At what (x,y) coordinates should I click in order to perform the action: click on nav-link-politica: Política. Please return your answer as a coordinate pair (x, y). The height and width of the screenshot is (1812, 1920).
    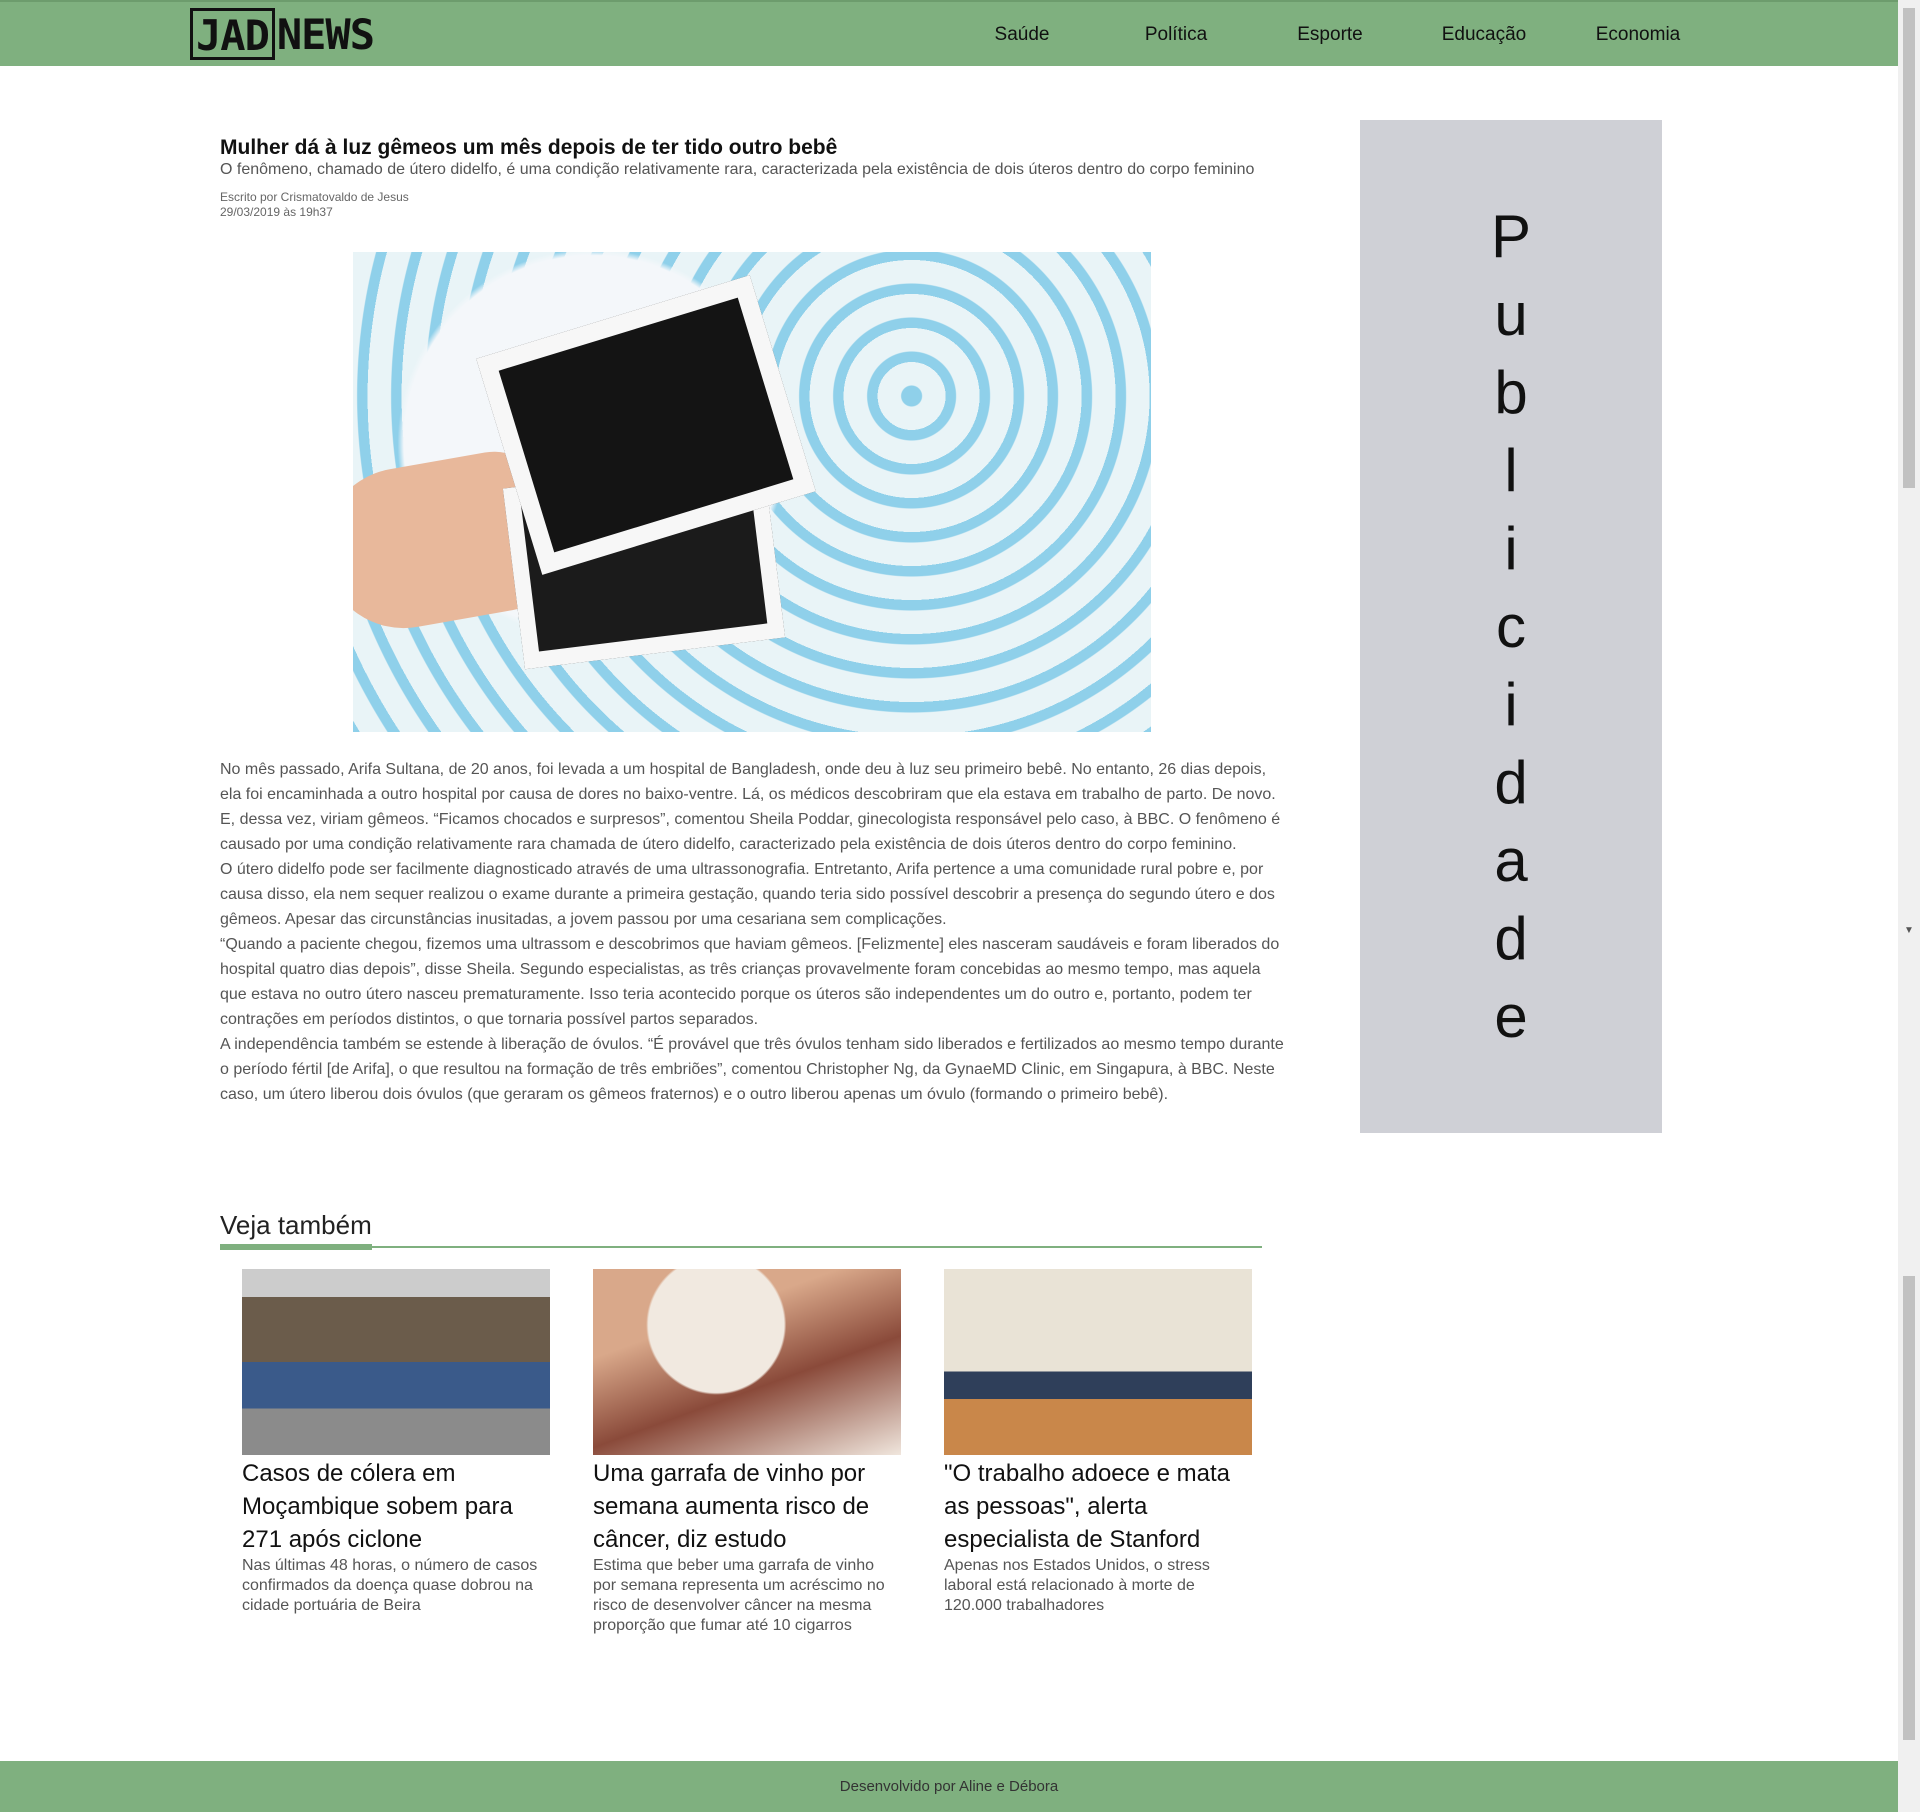
    Looking at the image, I should click on (1176, 35).